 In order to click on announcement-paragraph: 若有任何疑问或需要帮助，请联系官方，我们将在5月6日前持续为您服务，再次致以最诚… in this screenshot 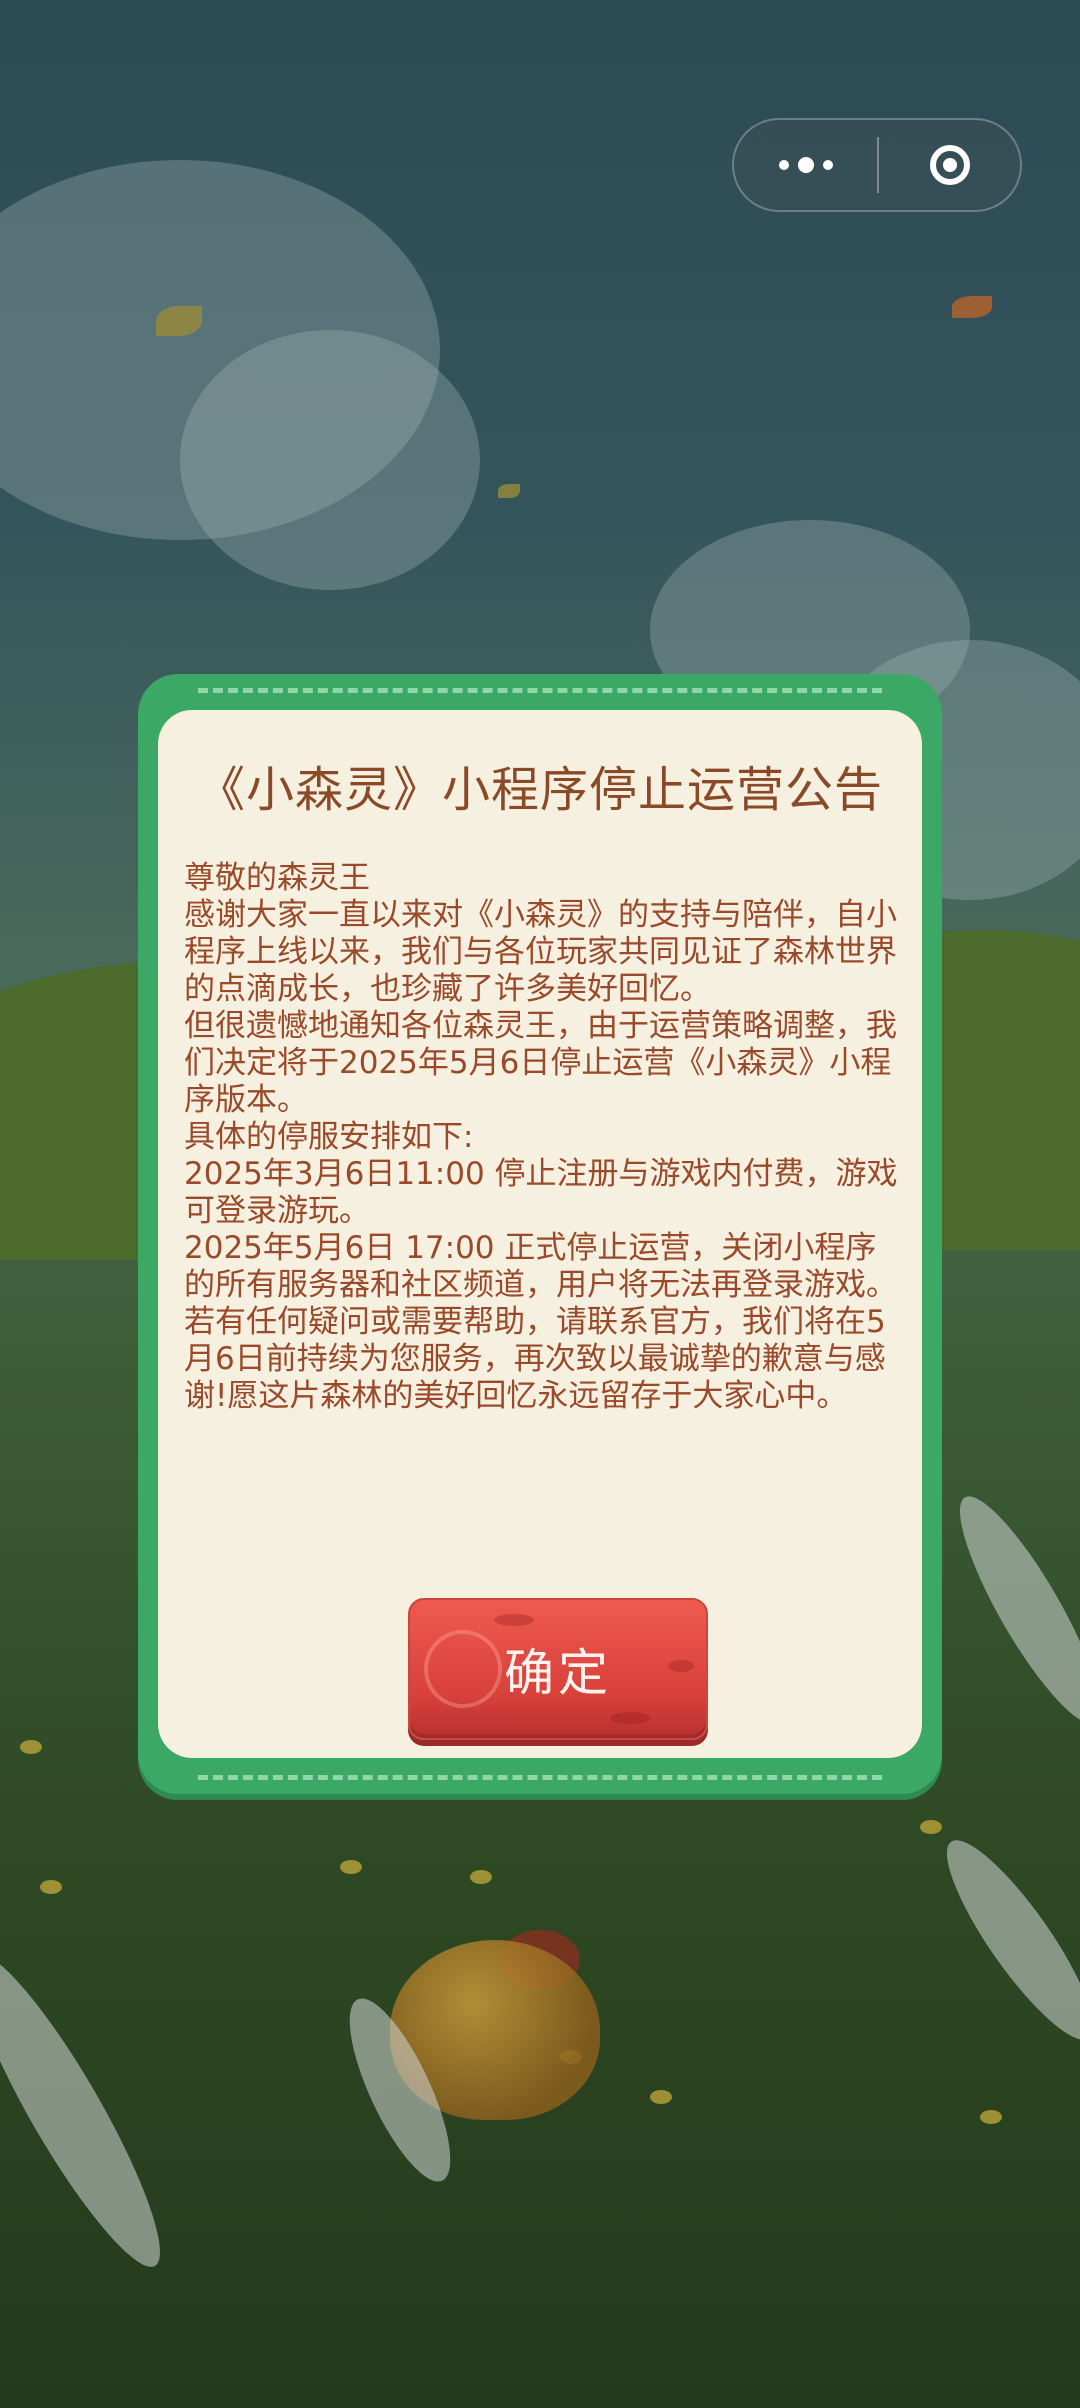, I will do `click(535, 1359)`.